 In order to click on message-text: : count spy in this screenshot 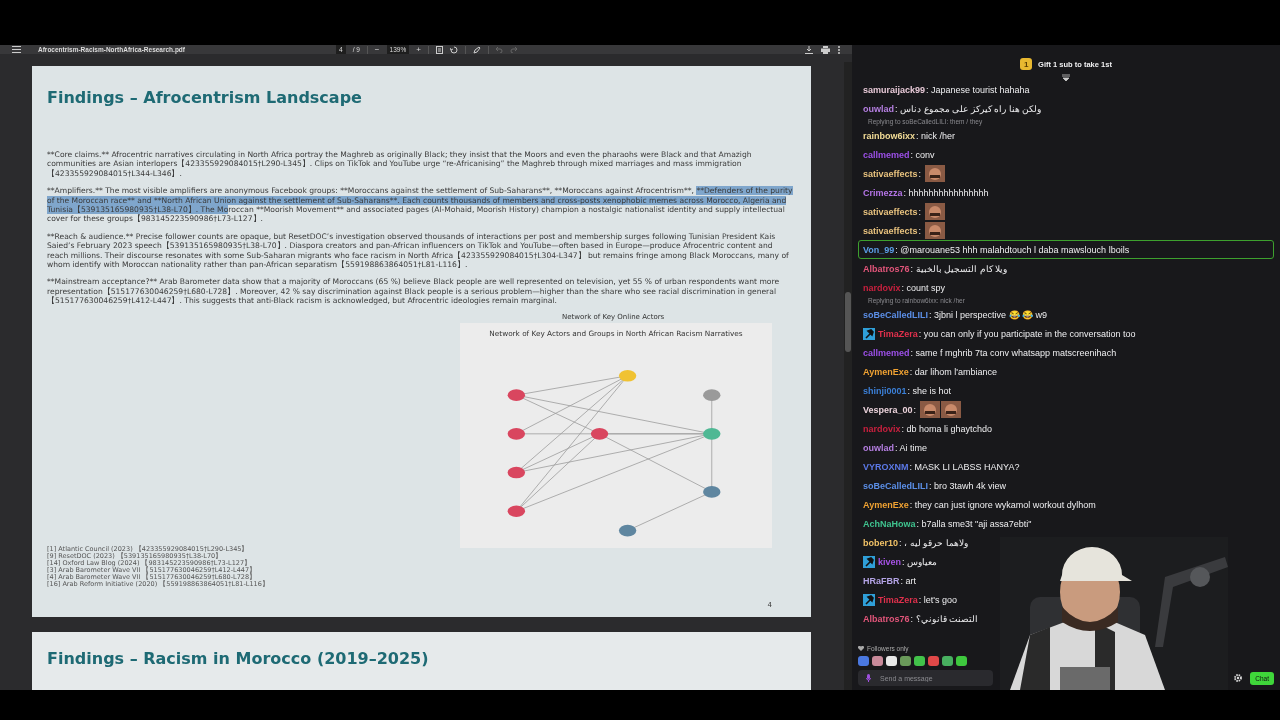, I will do `click(923, 287)`.